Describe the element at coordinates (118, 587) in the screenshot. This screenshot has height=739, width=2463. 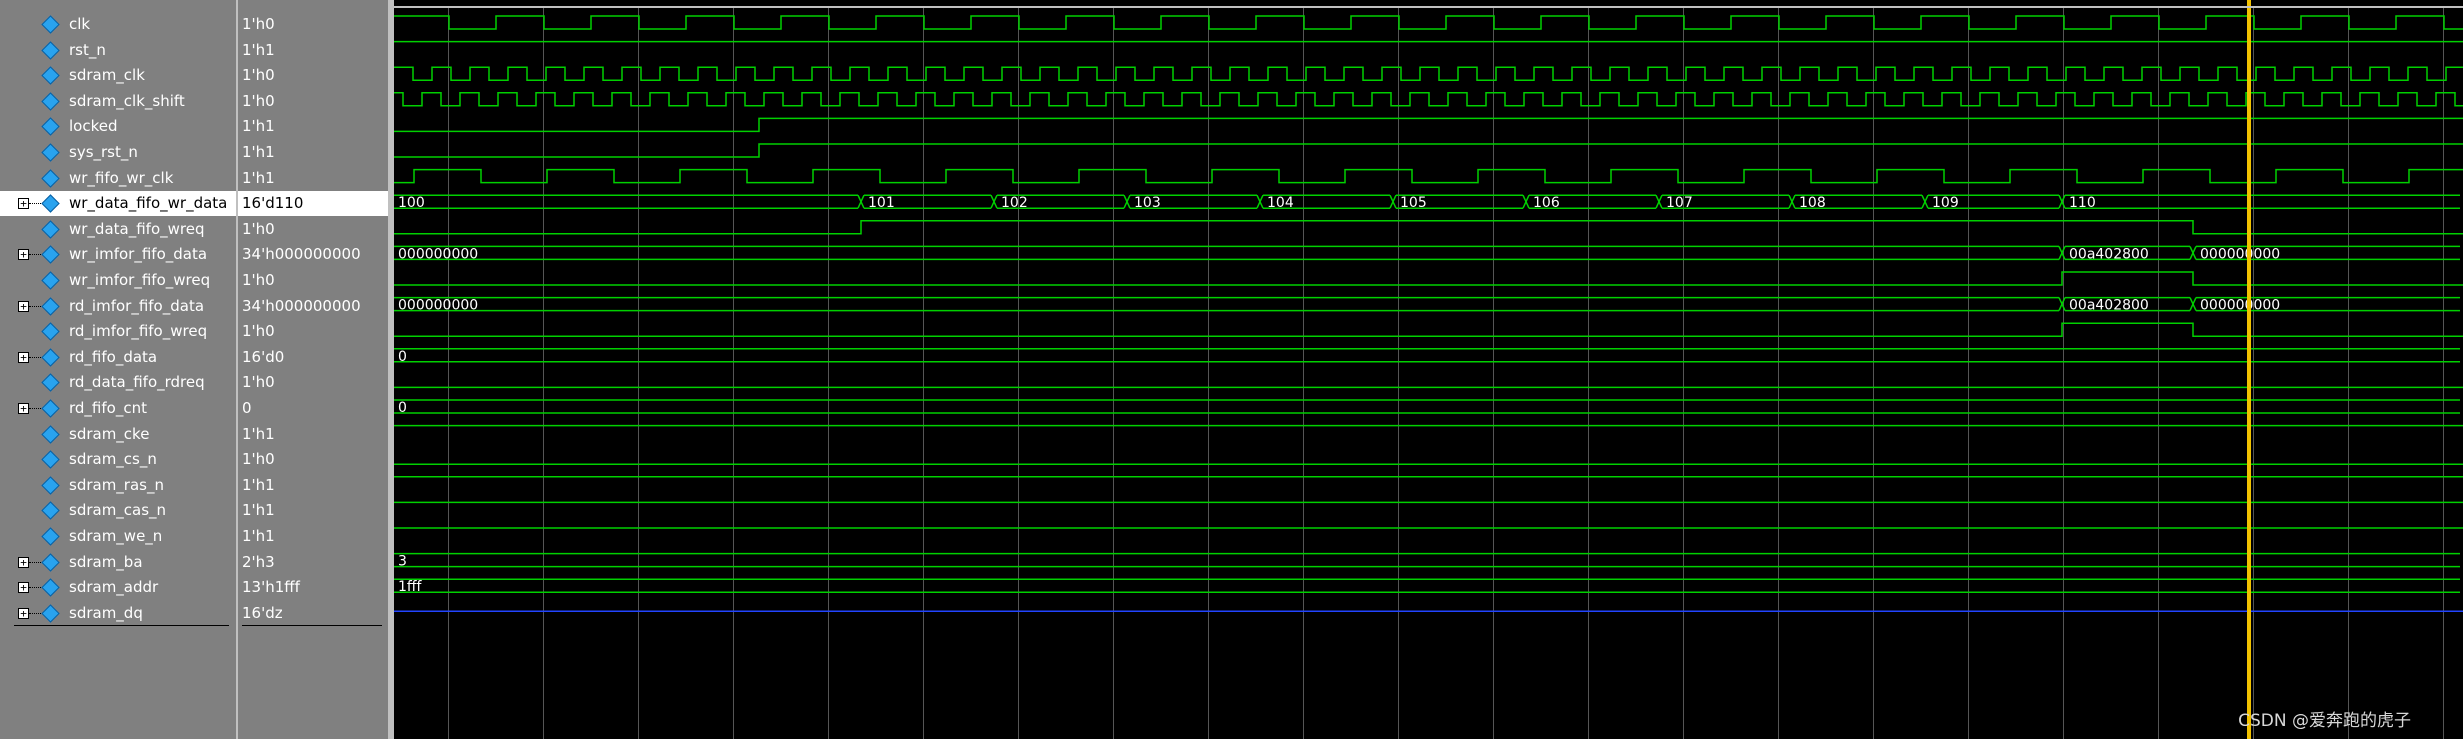
I see `signal-row-sdram-addr: + sdram_addr` at that location.